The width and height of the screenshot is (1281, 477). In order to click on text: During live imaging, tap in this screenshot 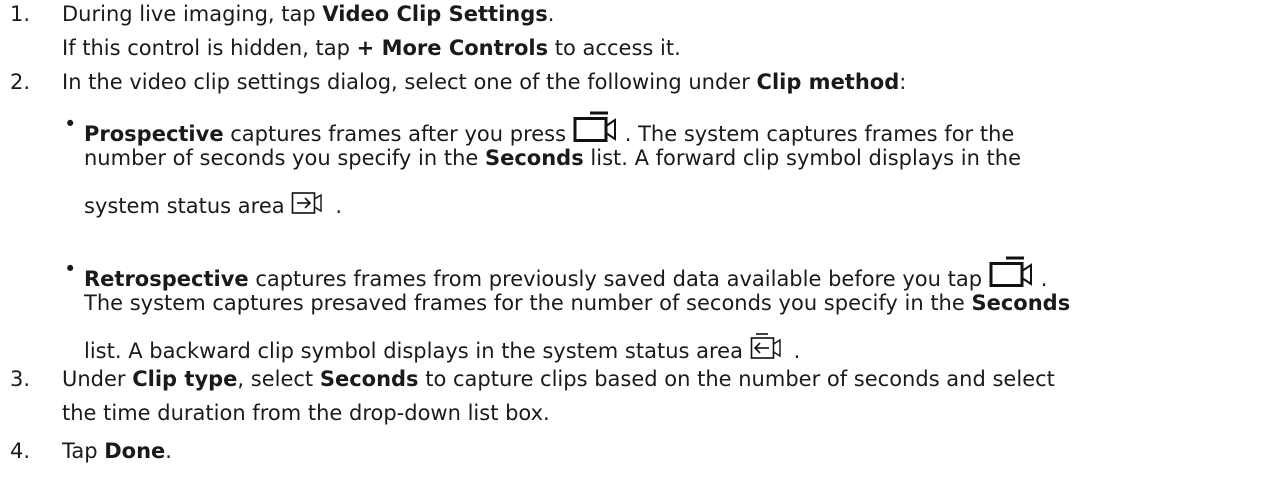, I will do `click(192, 14)`.